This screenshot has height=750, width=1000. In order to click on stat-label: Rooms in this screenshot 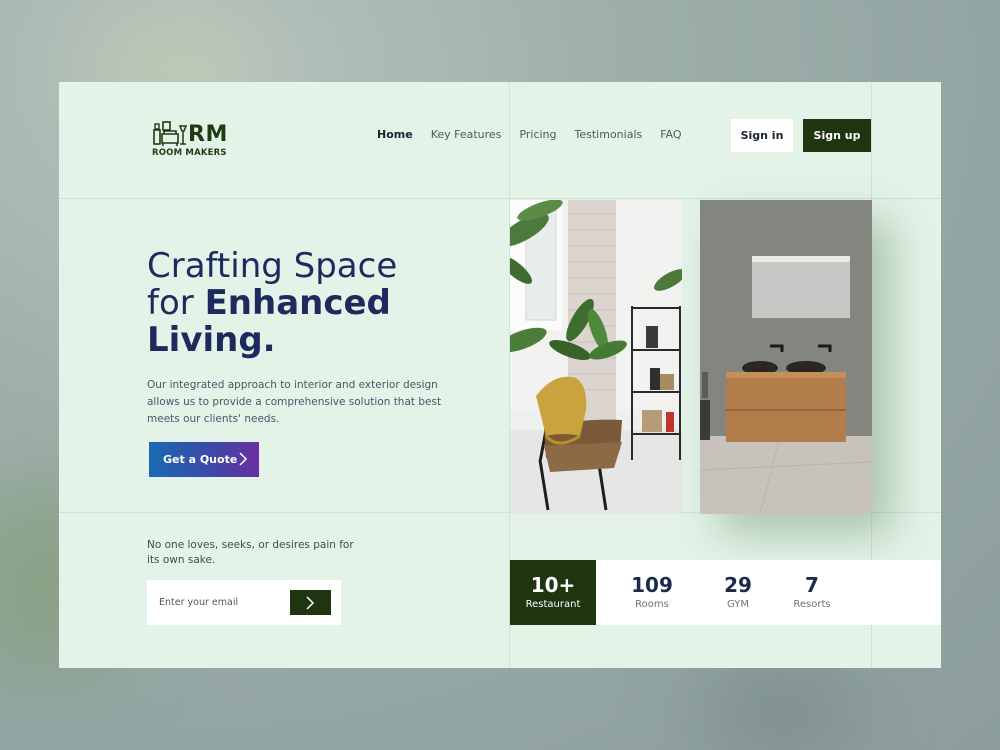, I will do `click(652, 604)`.